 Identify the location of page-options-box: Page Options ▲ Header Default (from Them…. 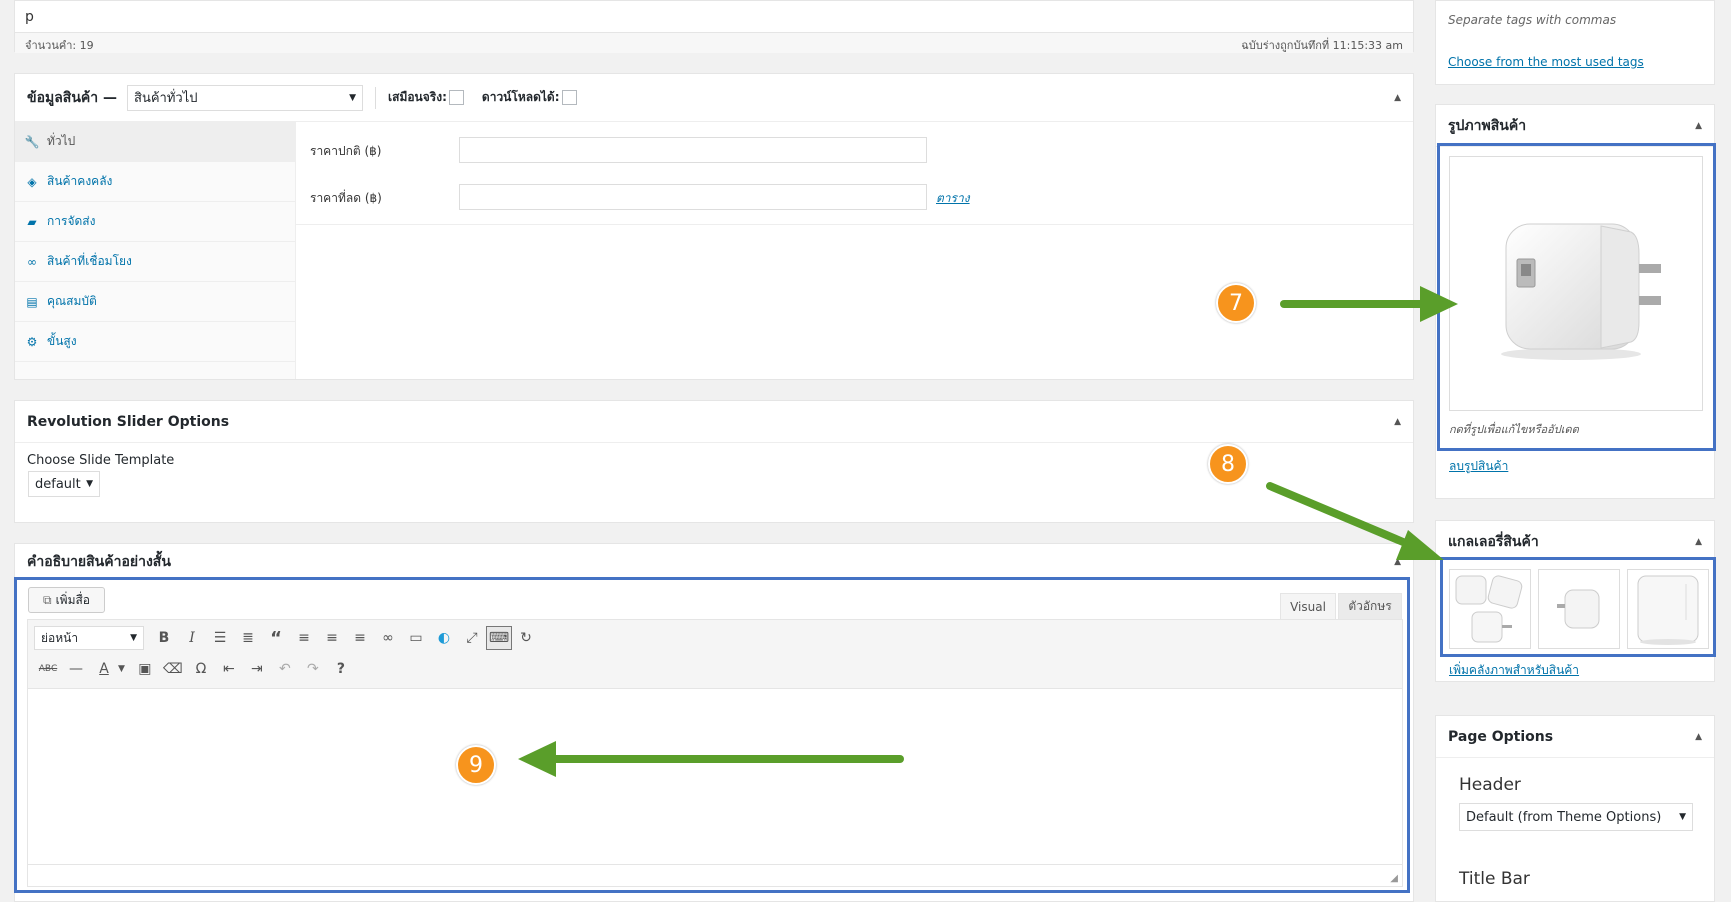
(1575, 808).